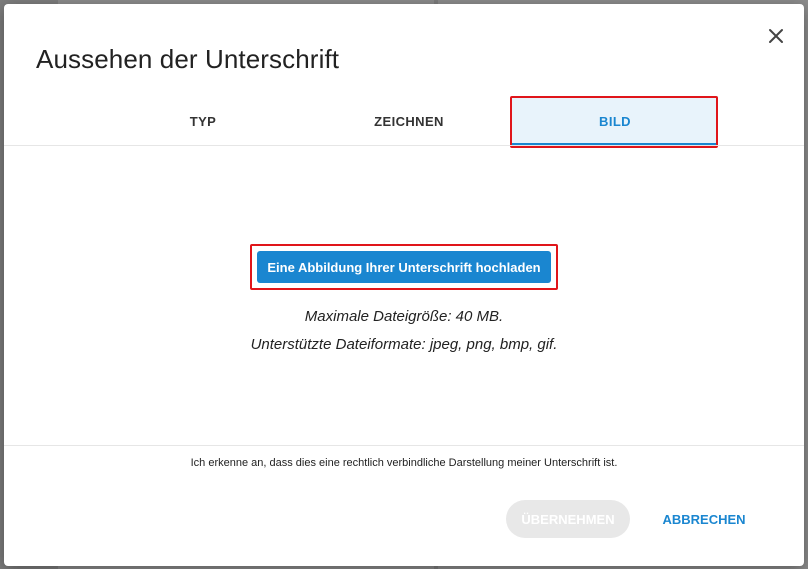  I want to click on dialog-title: Aussehen der Unterschrift, so click(188, 59).